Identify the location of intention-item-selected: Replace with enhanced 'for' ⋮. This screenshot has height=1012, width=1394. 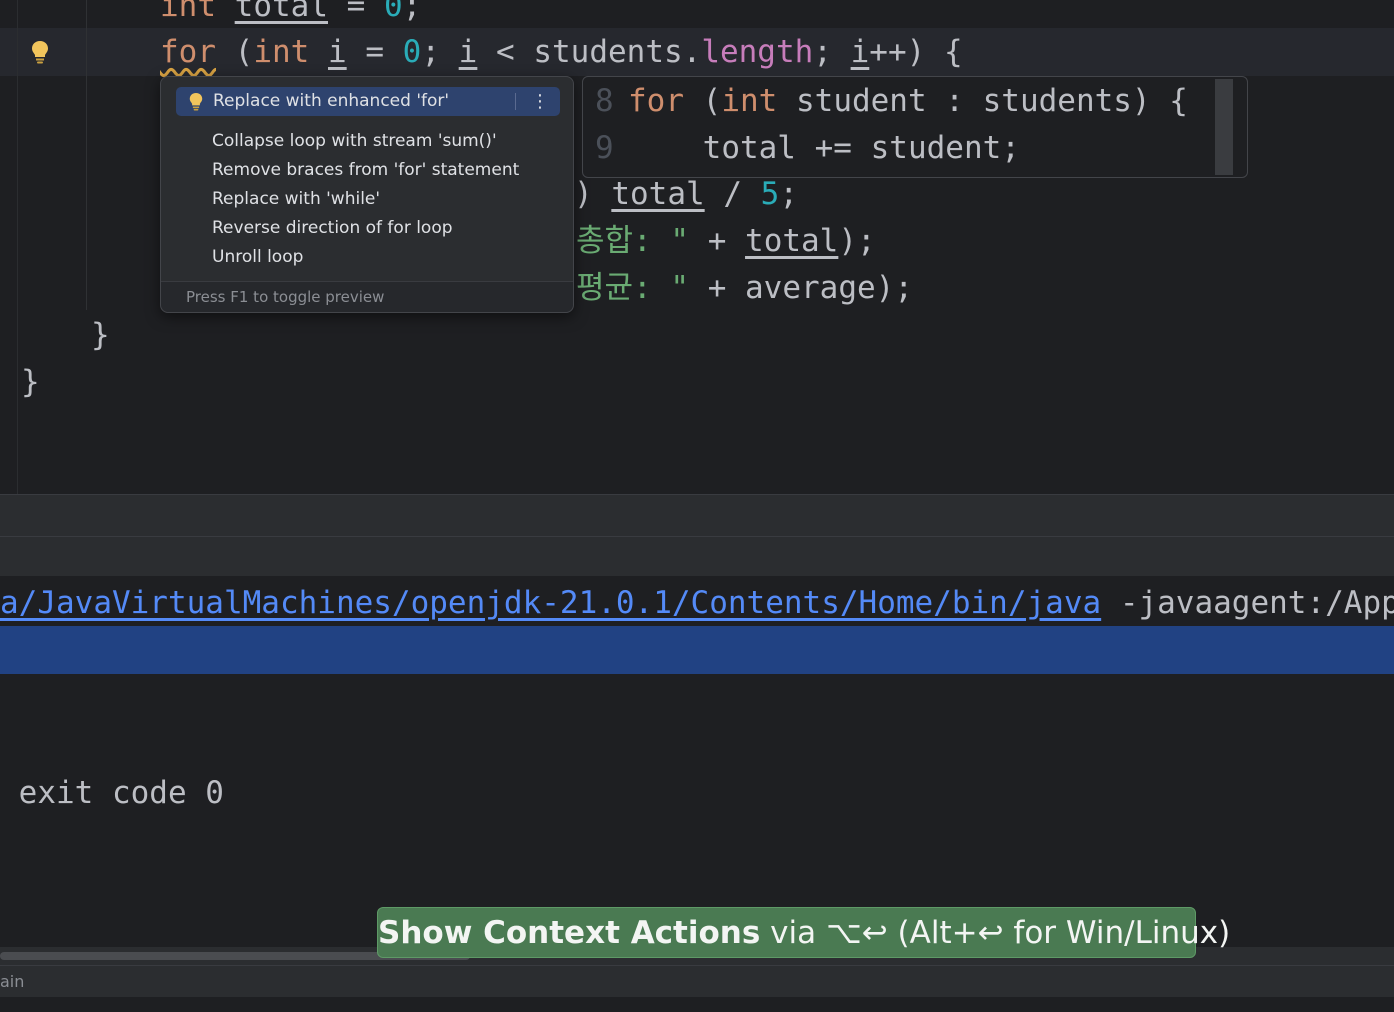
(368, 101).